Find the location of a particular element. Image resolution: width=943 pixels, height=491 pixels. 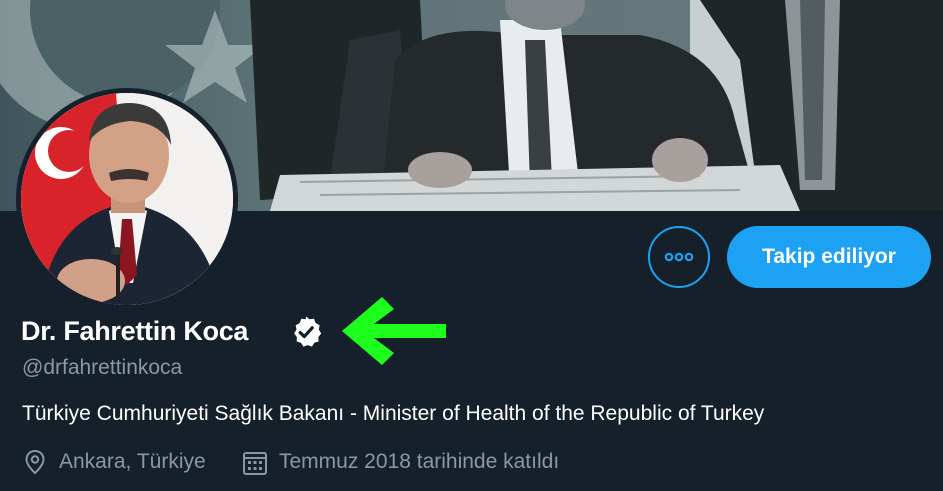

display-name: Dr. Fahrettin Koca is located at coordinates (135, 331).